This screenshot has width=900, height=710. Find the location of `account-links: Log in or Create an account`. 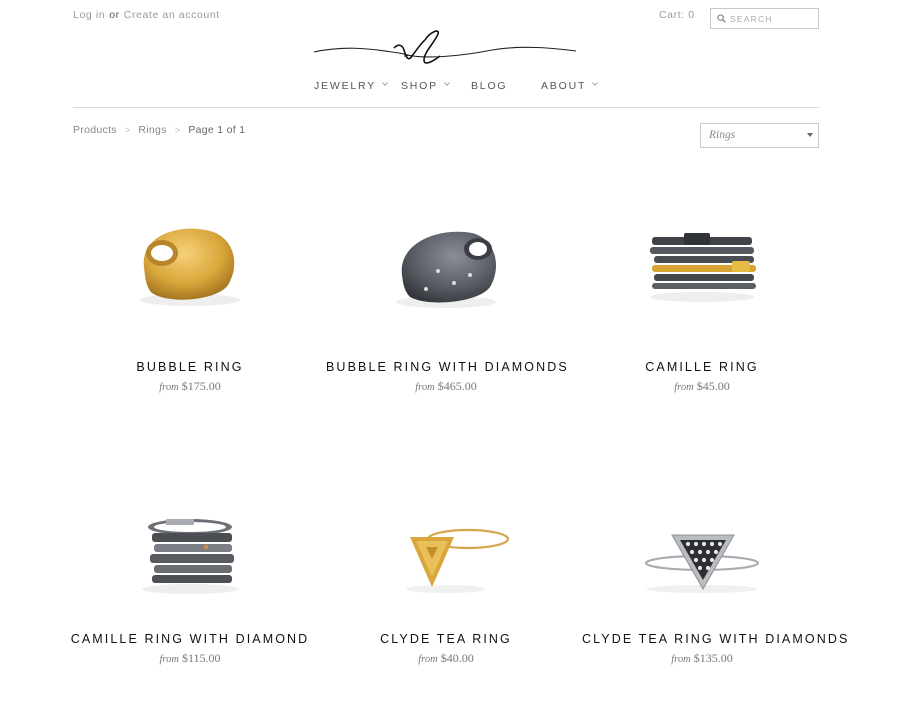

account-links: Log in or Create an account is located at coordinates (146, 15).